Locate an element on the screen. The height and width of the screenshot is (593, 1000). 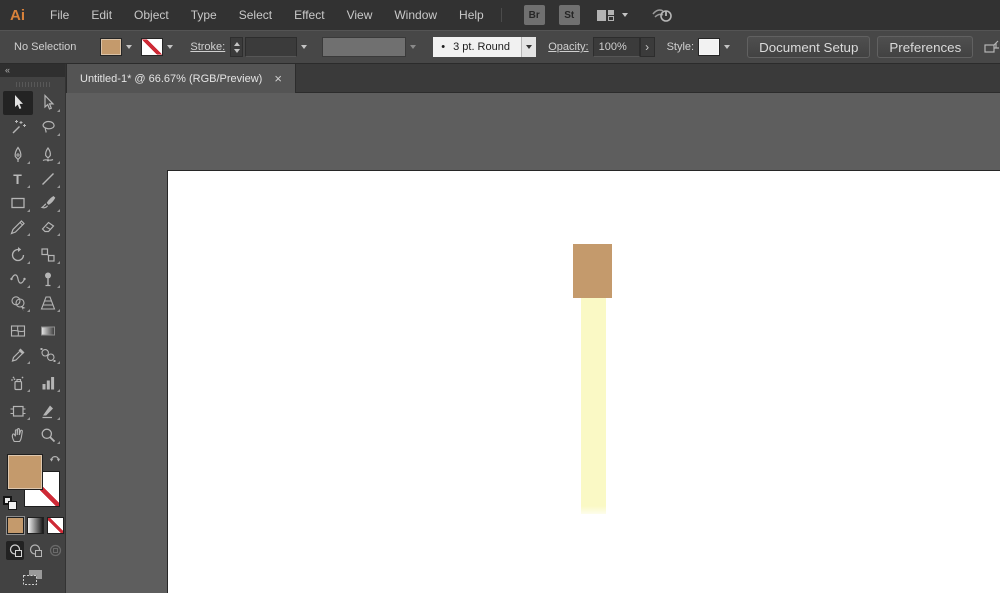
tool-paintbrush is located at coordinates (48, 203).